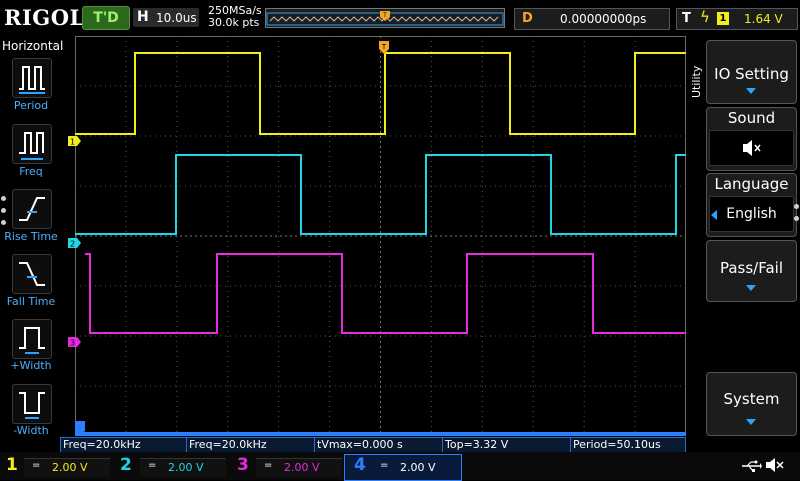 This screenshot has width=800, height=481. I want to click on sidebar-item-fall-time, so click(32, 274).